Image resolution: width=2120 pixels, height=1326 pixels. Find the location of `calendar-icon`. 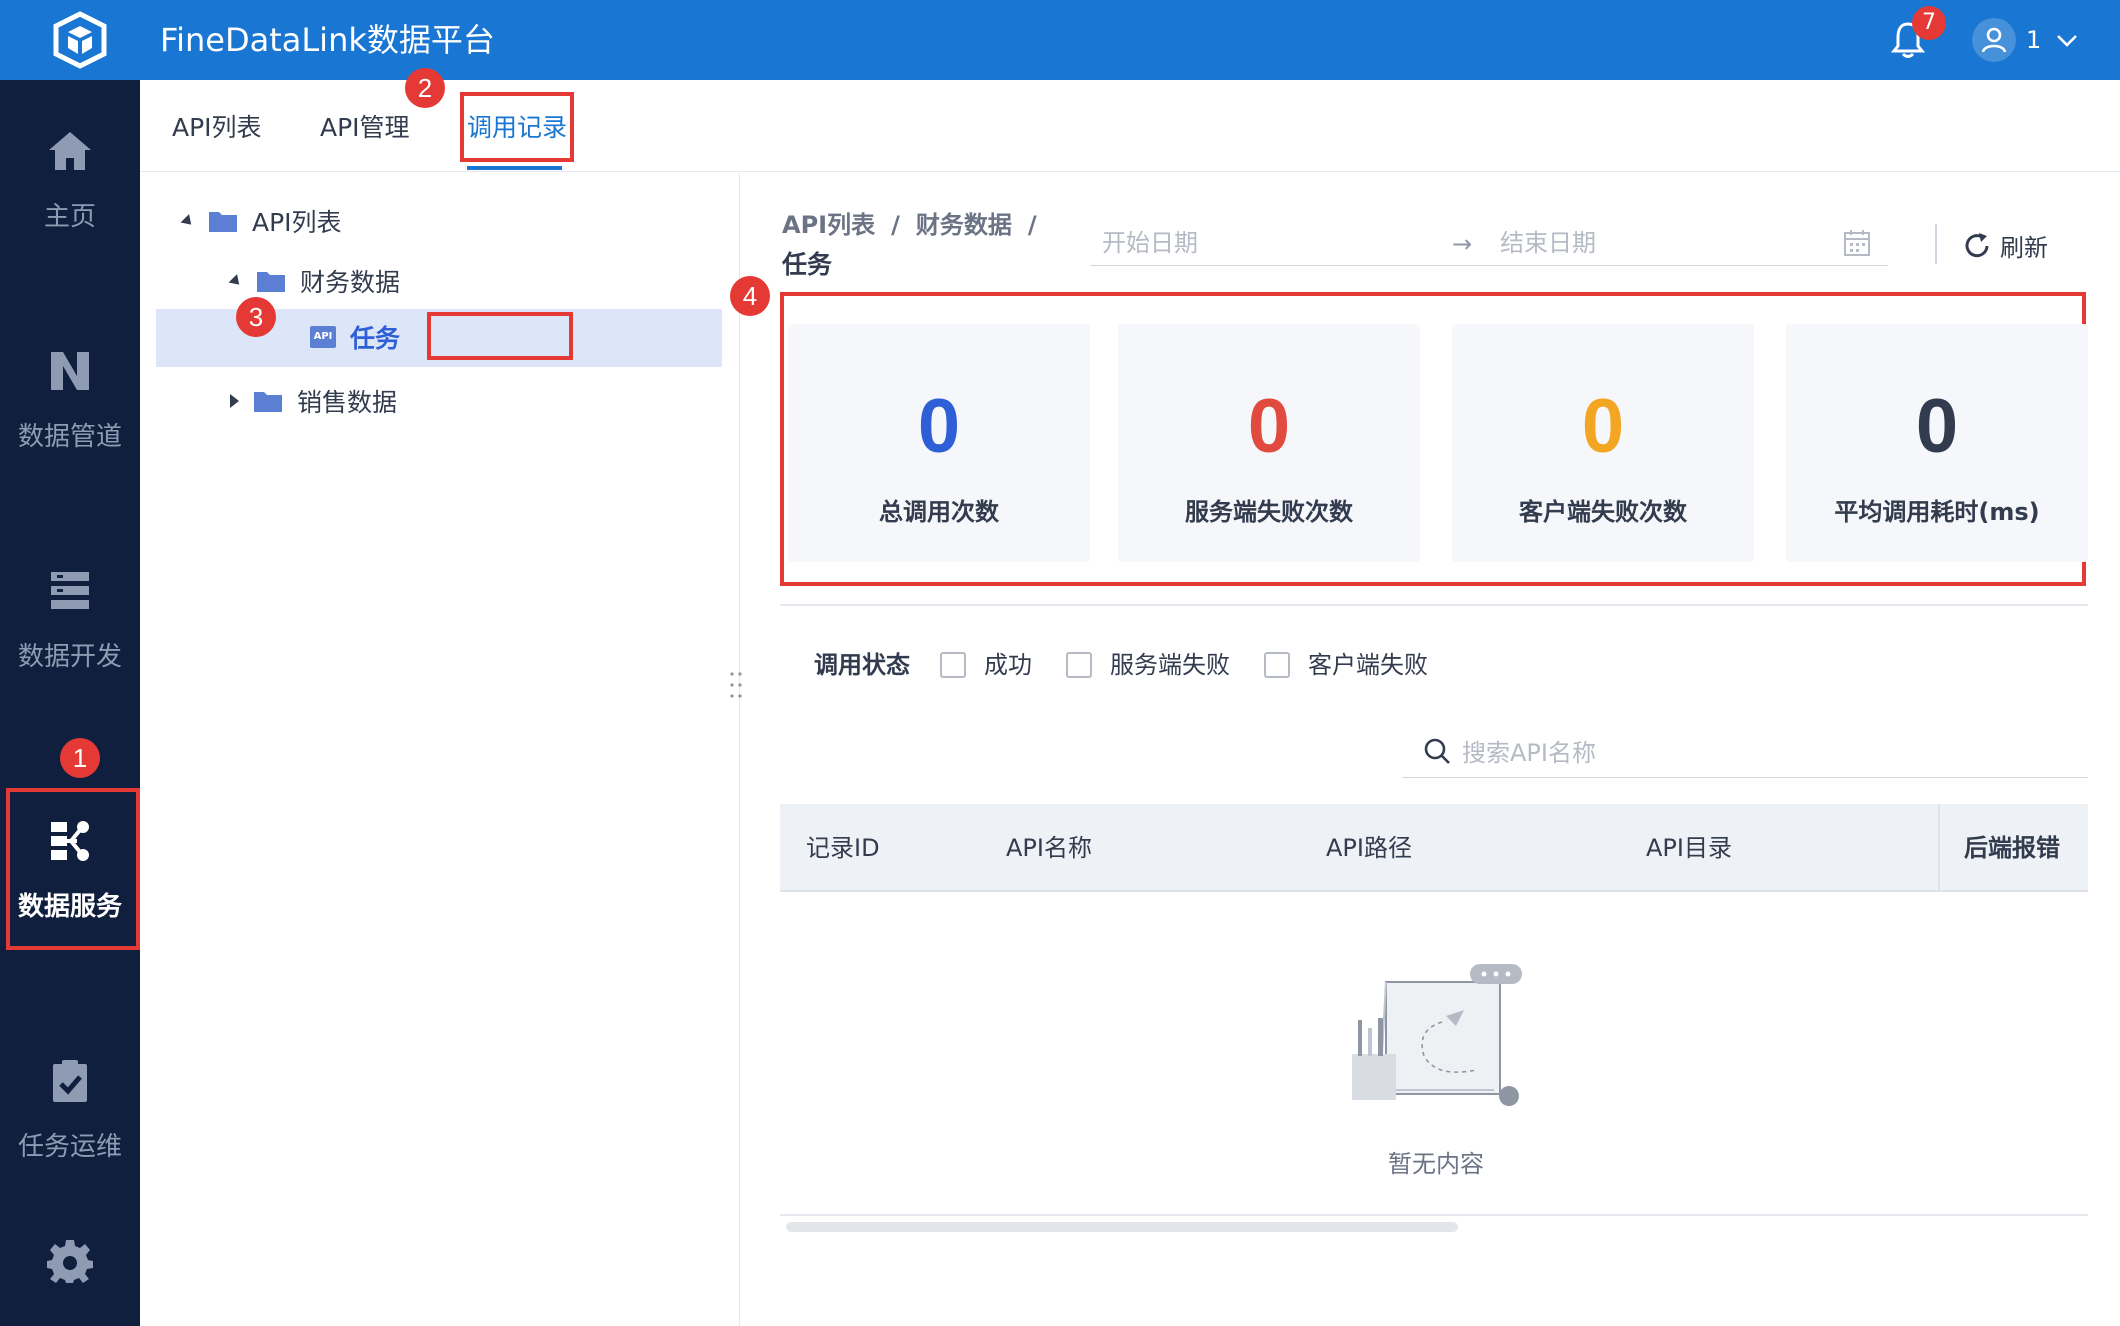

calendar-icon is located at coordinates (1857, 243).